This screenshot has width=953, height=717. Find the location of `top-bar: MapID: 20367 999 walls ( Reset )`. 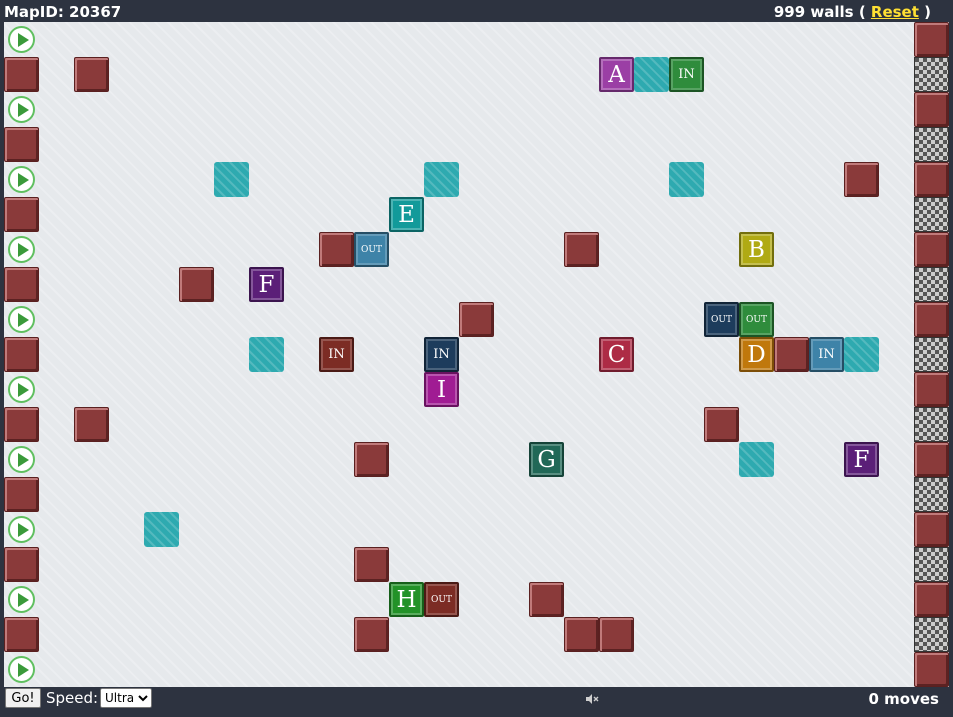

top-bar: MapID: 20367 999 walls ( Reset ) is located at coordinates (476, 11).